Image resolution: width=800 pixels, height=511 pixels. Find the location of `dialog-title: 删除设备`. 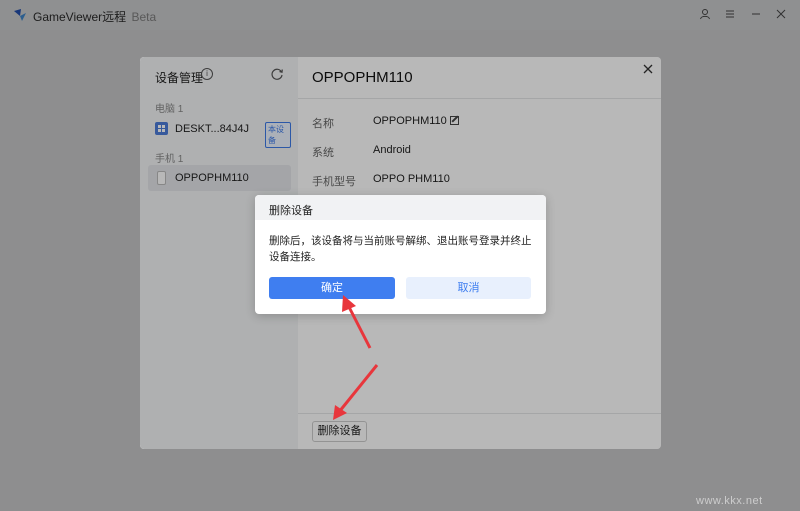

dialog-title: 删除设备 is located at coordinates (291, 211).